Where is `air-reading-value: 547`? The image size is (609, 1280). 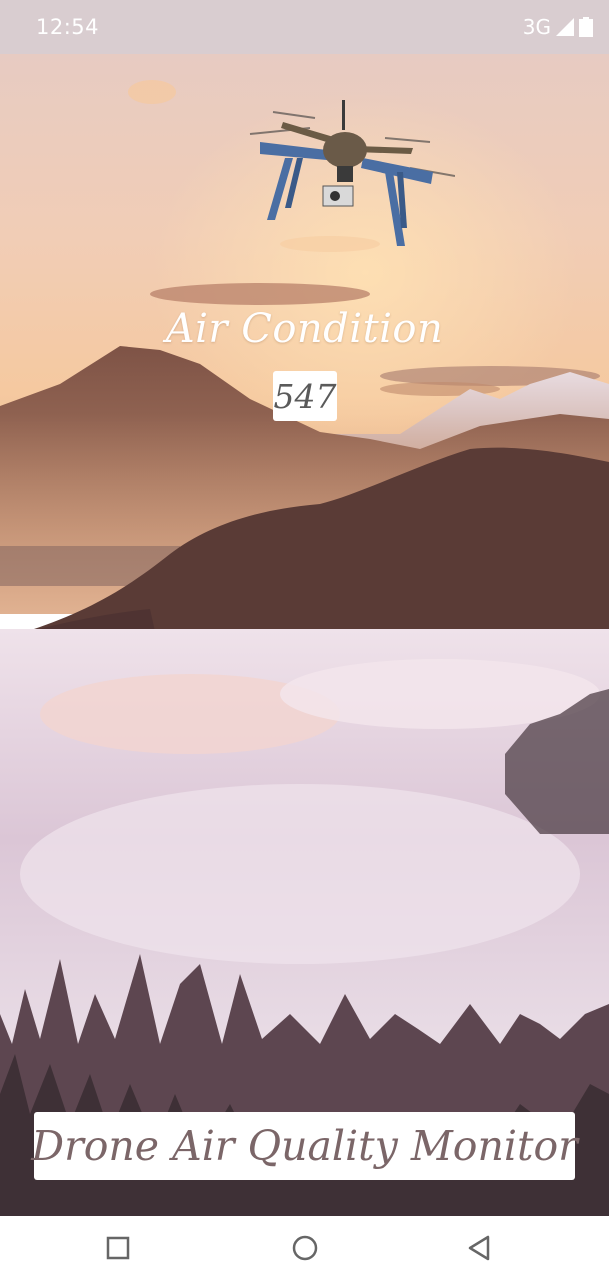 air-reading-value: 547 is located at coordinates (305, 396).